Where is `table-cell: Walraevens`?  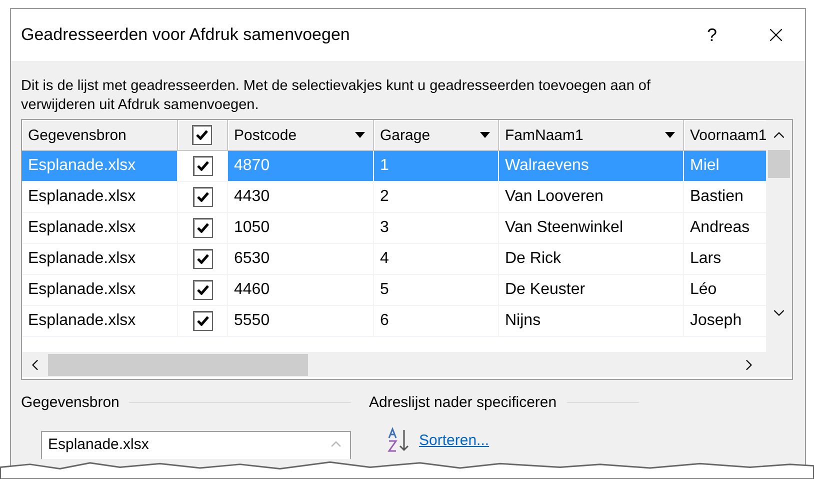
table-cell: Walraevens is located at coordinates (591, 166).